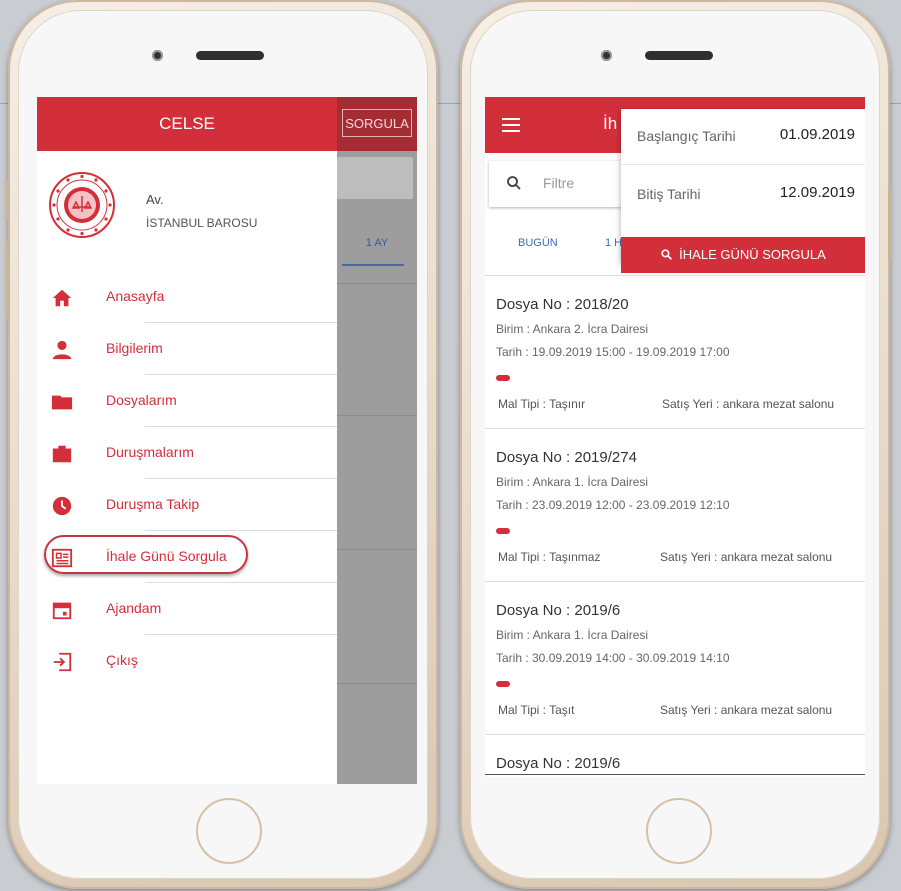  Describe the element at coordinates (542, 404) in the screenshot. I see `record-mal-tipi: Mal Tipi : Taşınır` at that location.